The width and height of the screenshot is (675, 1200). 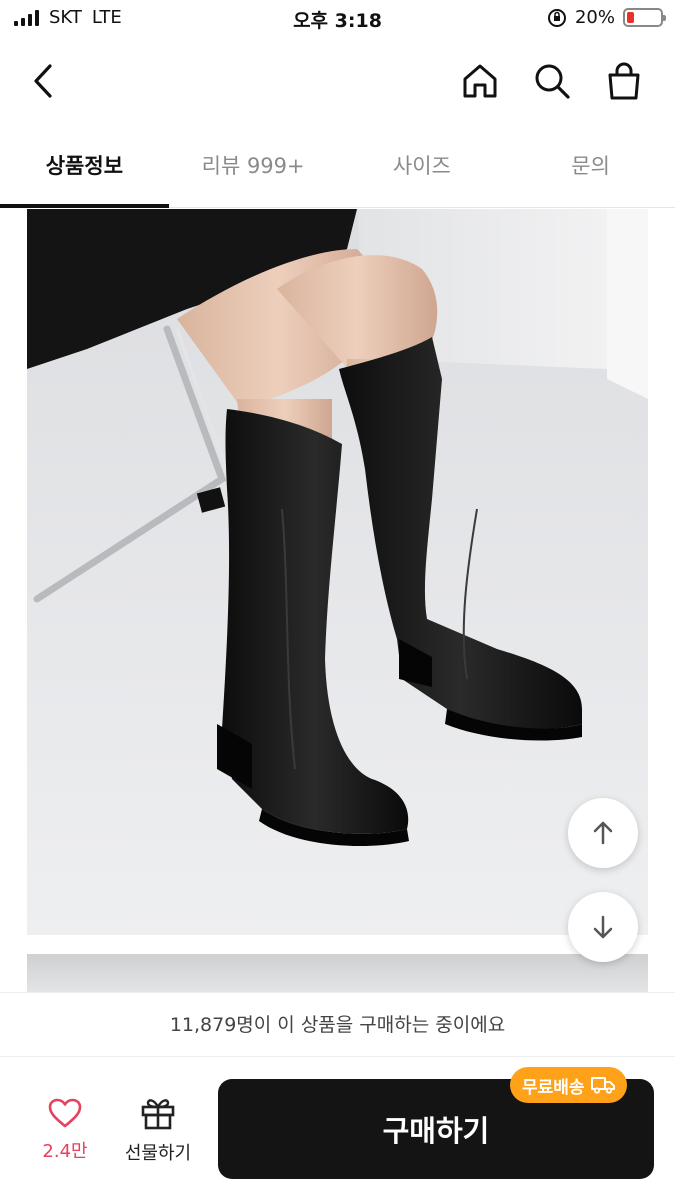 I want to click on free-shipping-badge: 무료배송, so click(x=568, y=1085).